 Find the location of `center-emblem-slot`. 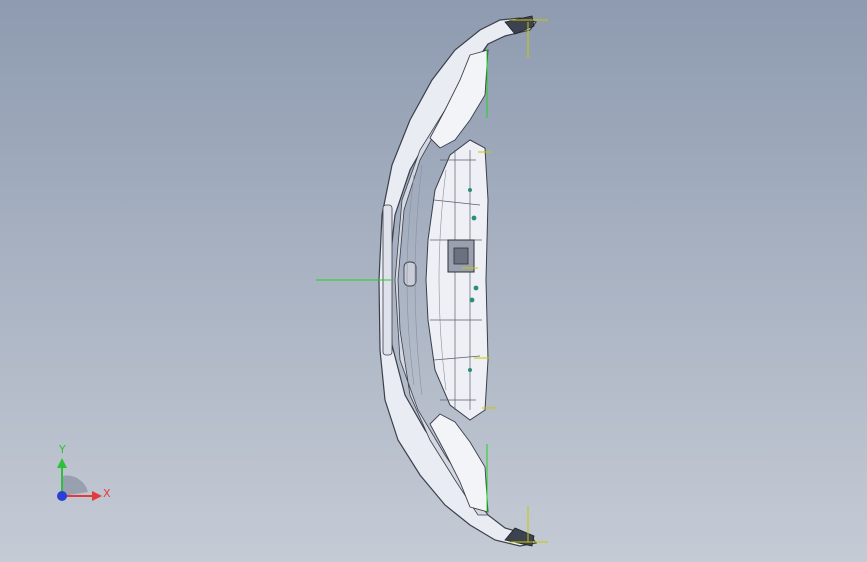

center-emblem-slot is located at coordinates (410, 274).